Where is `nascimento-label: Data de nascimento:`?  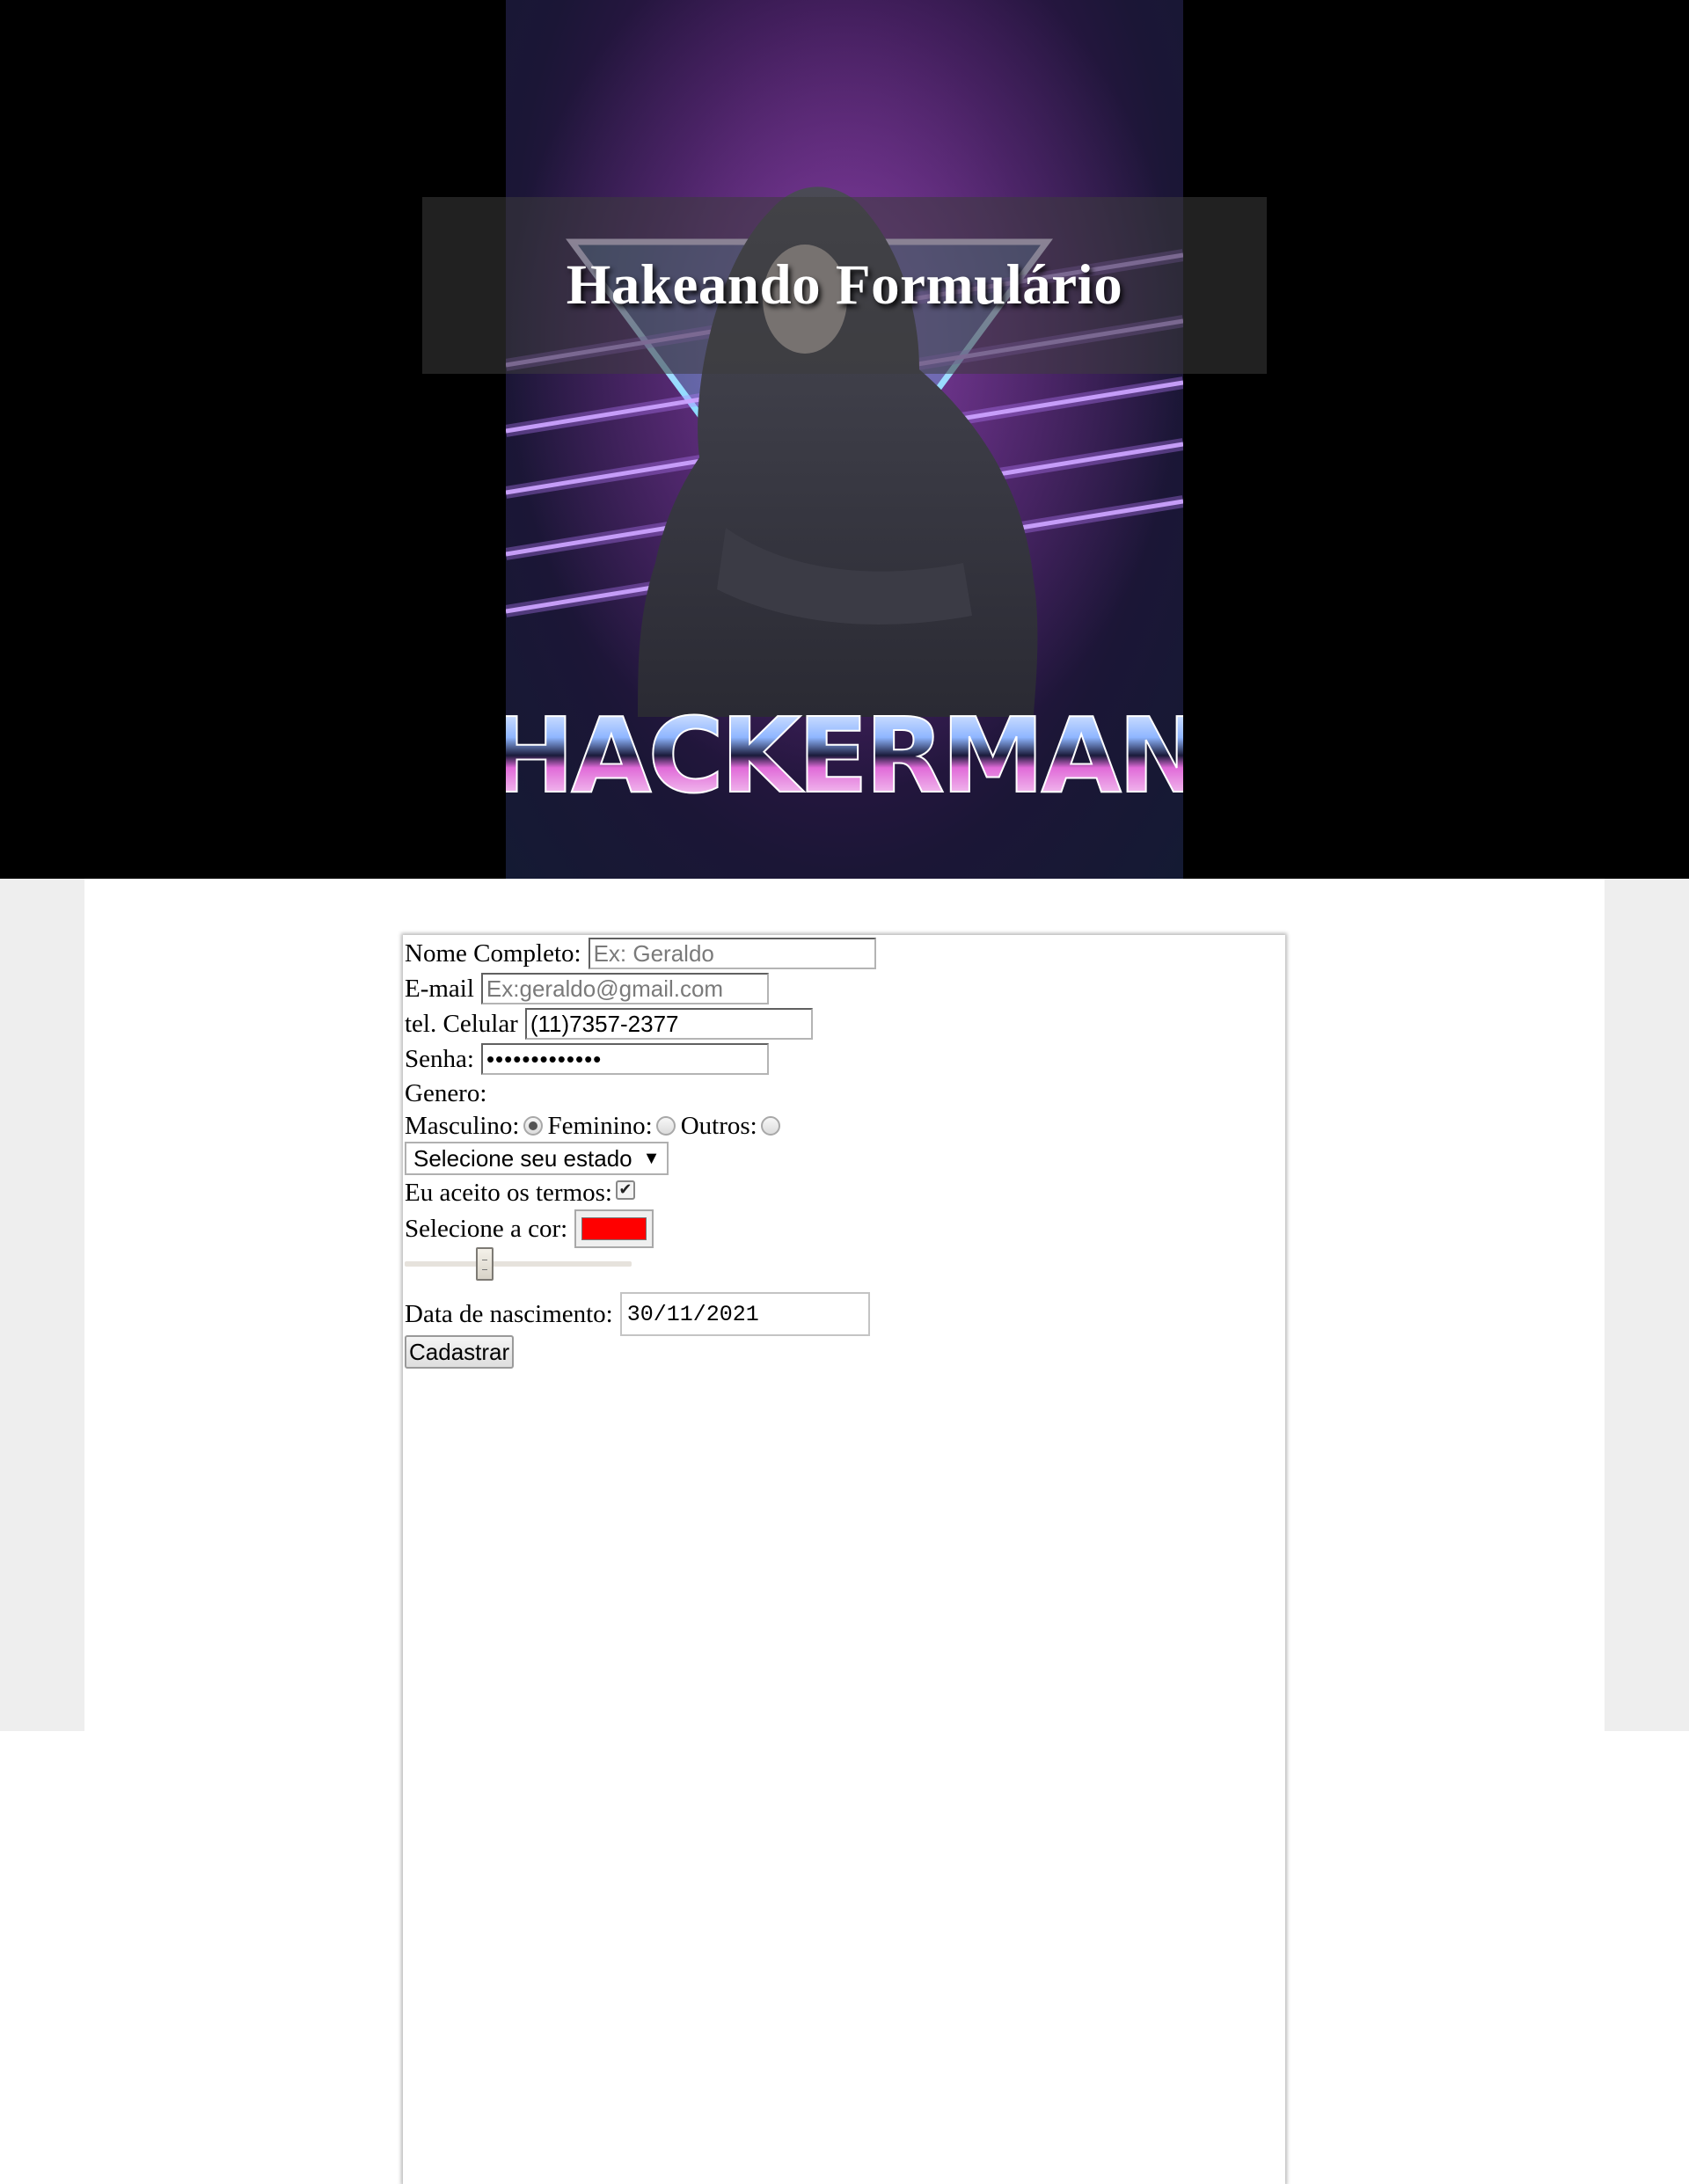 nascimento-label: Data de nascimento: is located at coordinates (509, 1313).